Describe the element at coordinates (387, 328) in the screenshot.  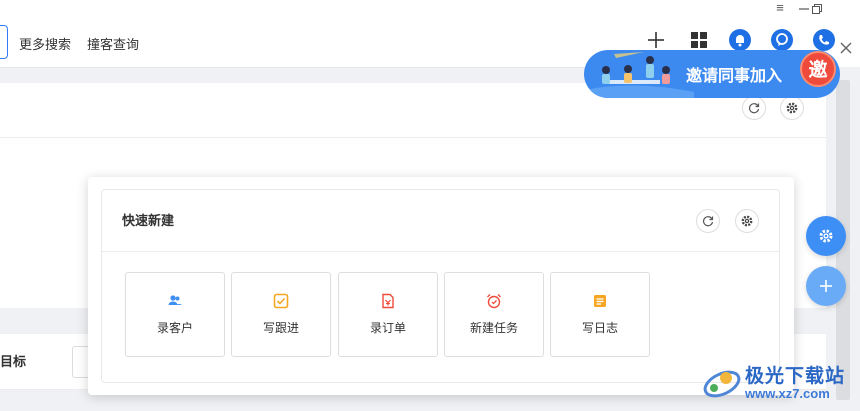
I see `quick-create-item-label: 录订单` at that location.